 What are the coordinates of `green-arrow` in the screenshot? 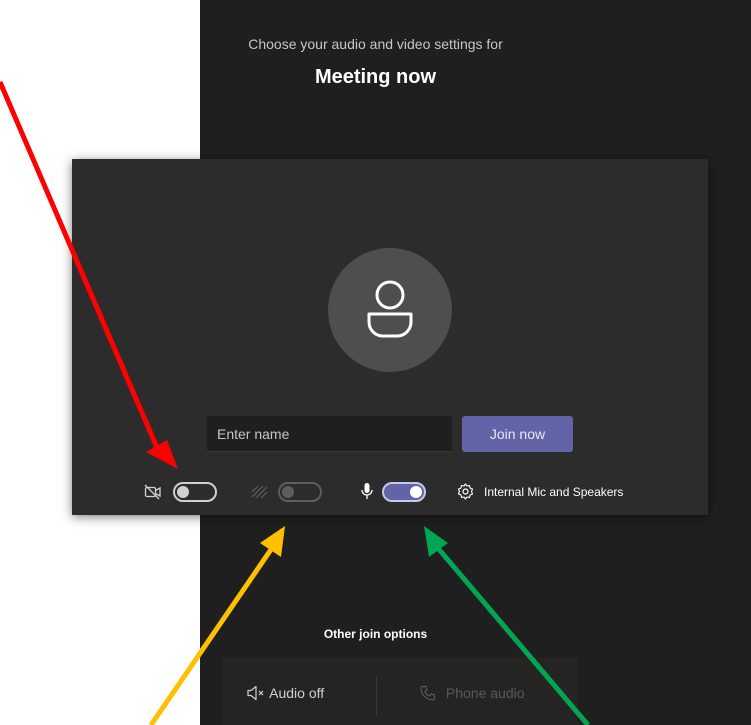 It's located at (507, 625).